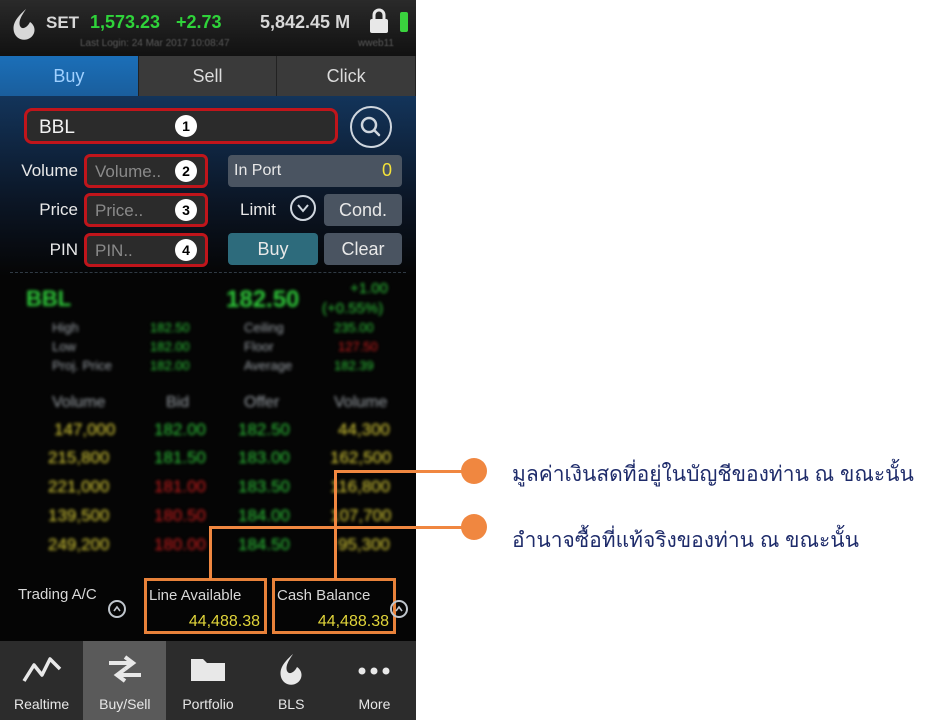 The width and height of the screenshot is (952, 720). I want to click on bid-volume: 221,000, so click(79, 486).